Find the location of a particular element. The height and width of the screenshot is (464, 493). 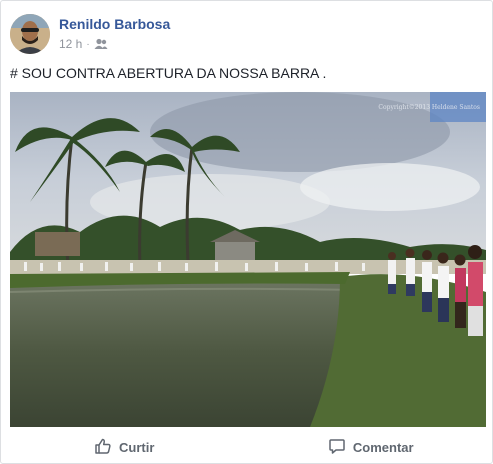

post-timestamp: 12 h is located at coordinates (70, 44).